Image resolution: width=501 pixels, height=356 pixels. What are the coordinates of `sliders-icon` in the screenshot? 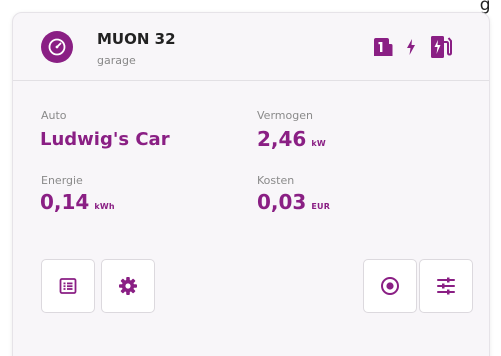 It's located at (446, 286).